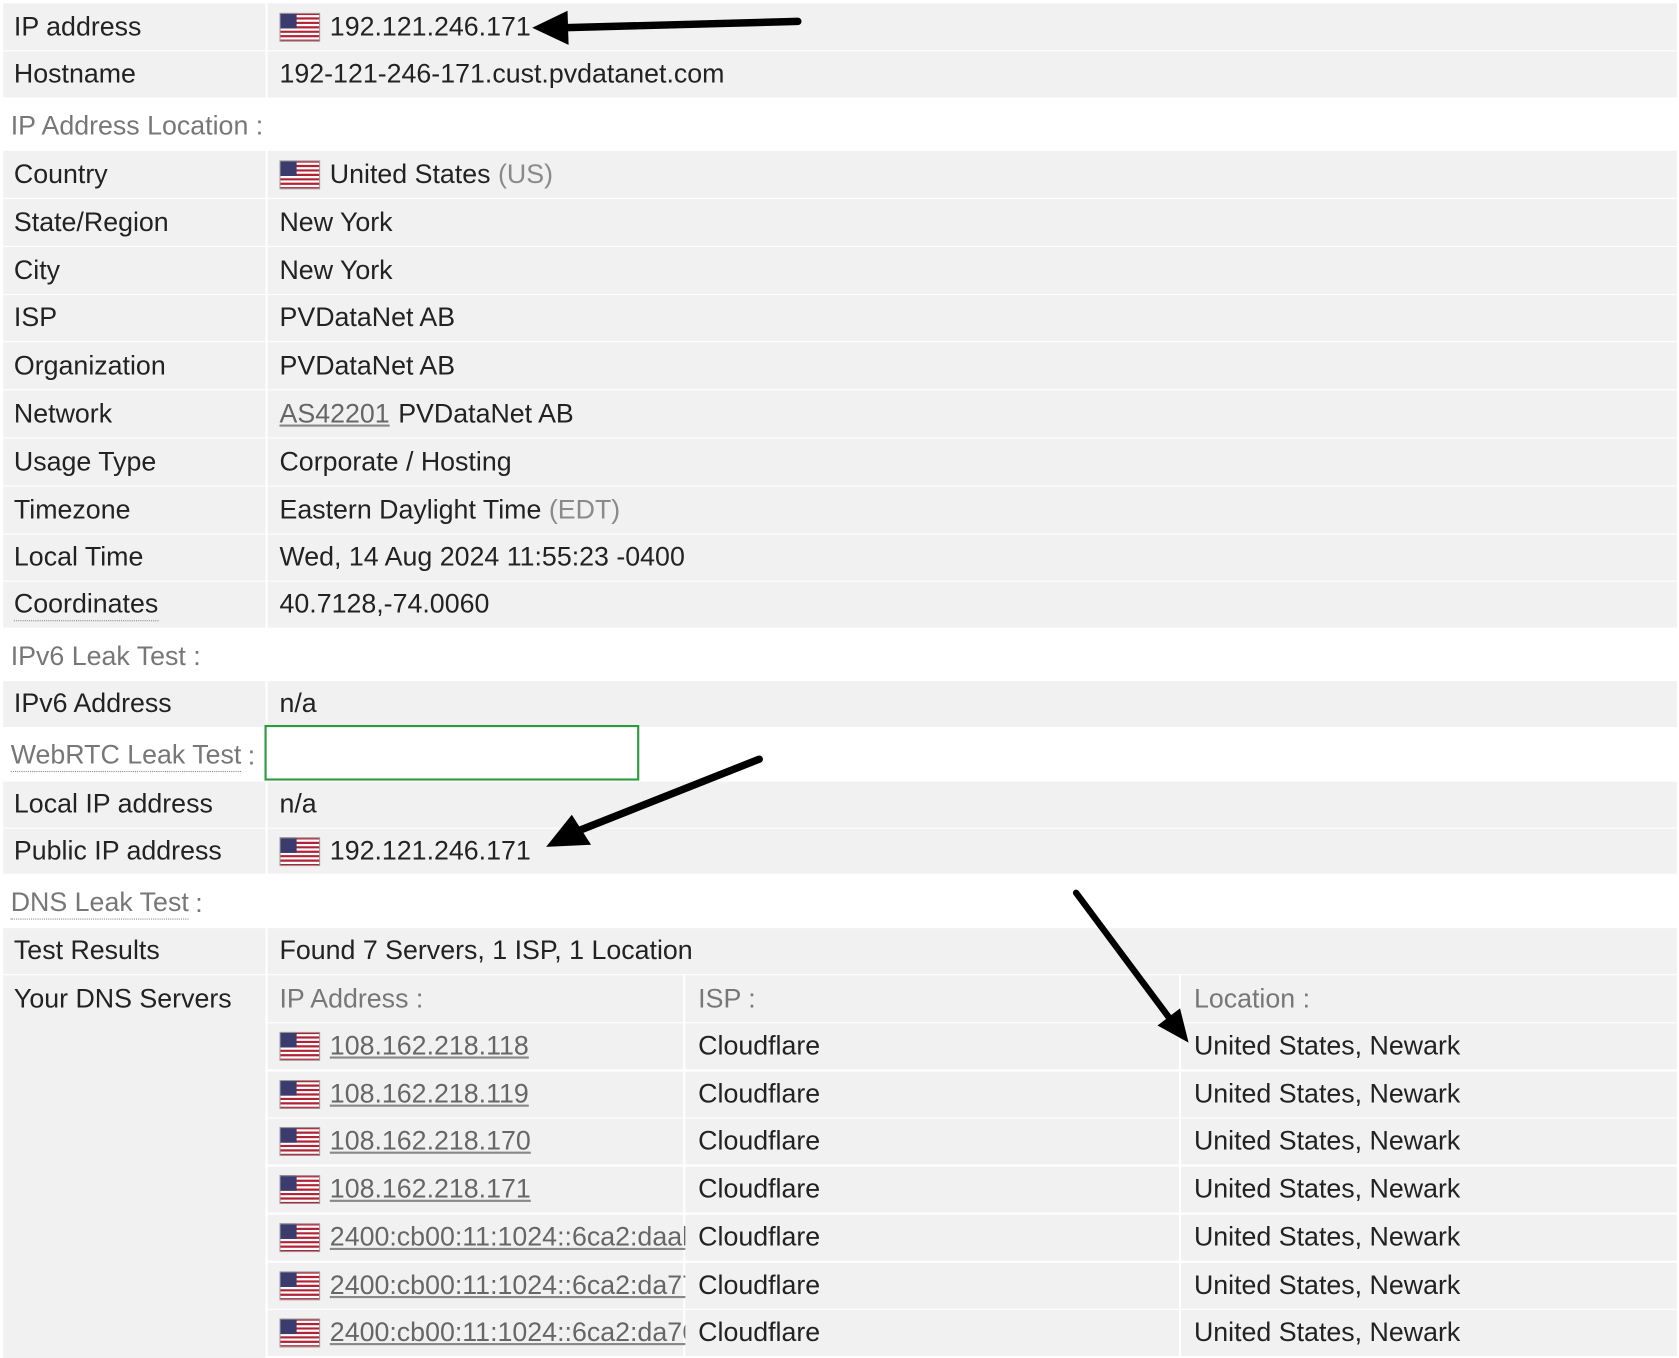 The width and height of the screenshot is (1679, 1358). I want to click on dns-server-ip-link: 2400:cb00:11:1024::6ca2:da76, so click(513, 1333).